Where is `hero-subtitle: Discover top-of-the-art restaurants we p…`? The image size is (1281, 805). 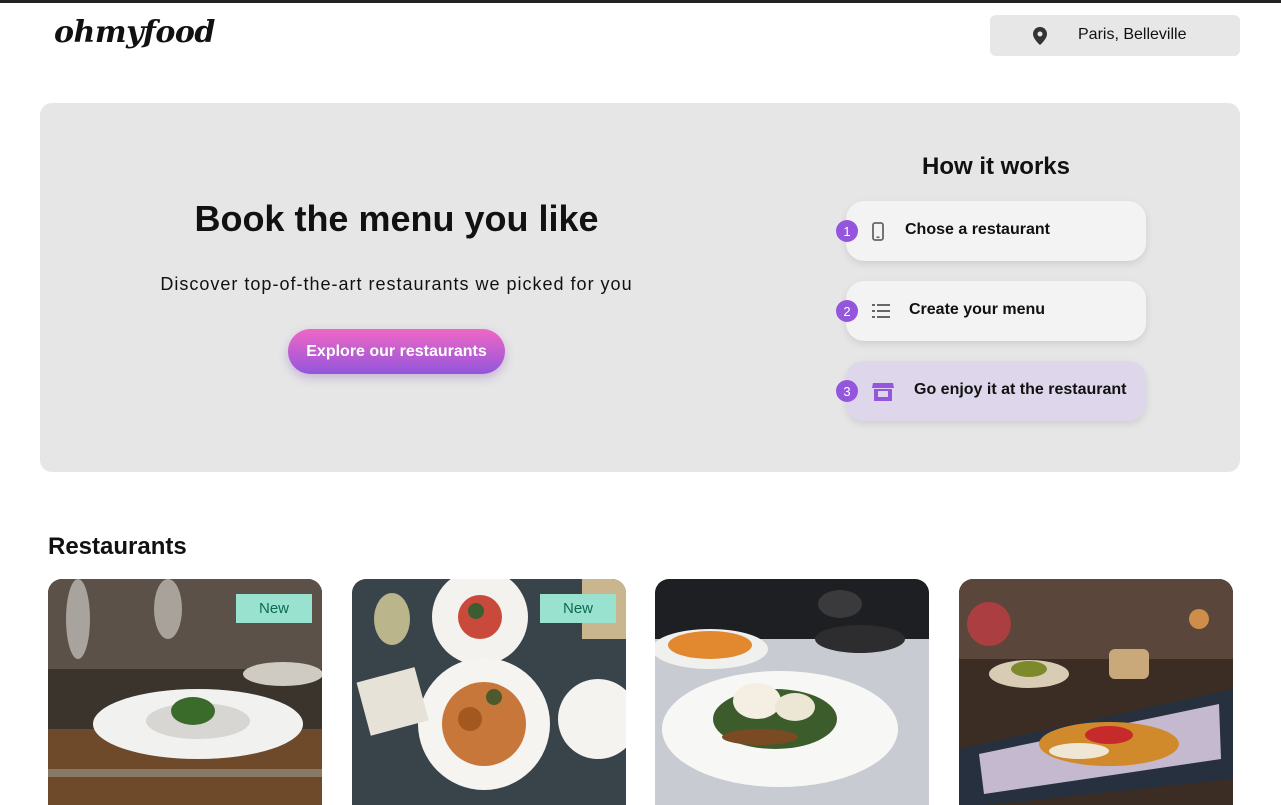
hero-subtitle: Discover top-of-the-art restaurants we p… is located at coordinates (396, 284).